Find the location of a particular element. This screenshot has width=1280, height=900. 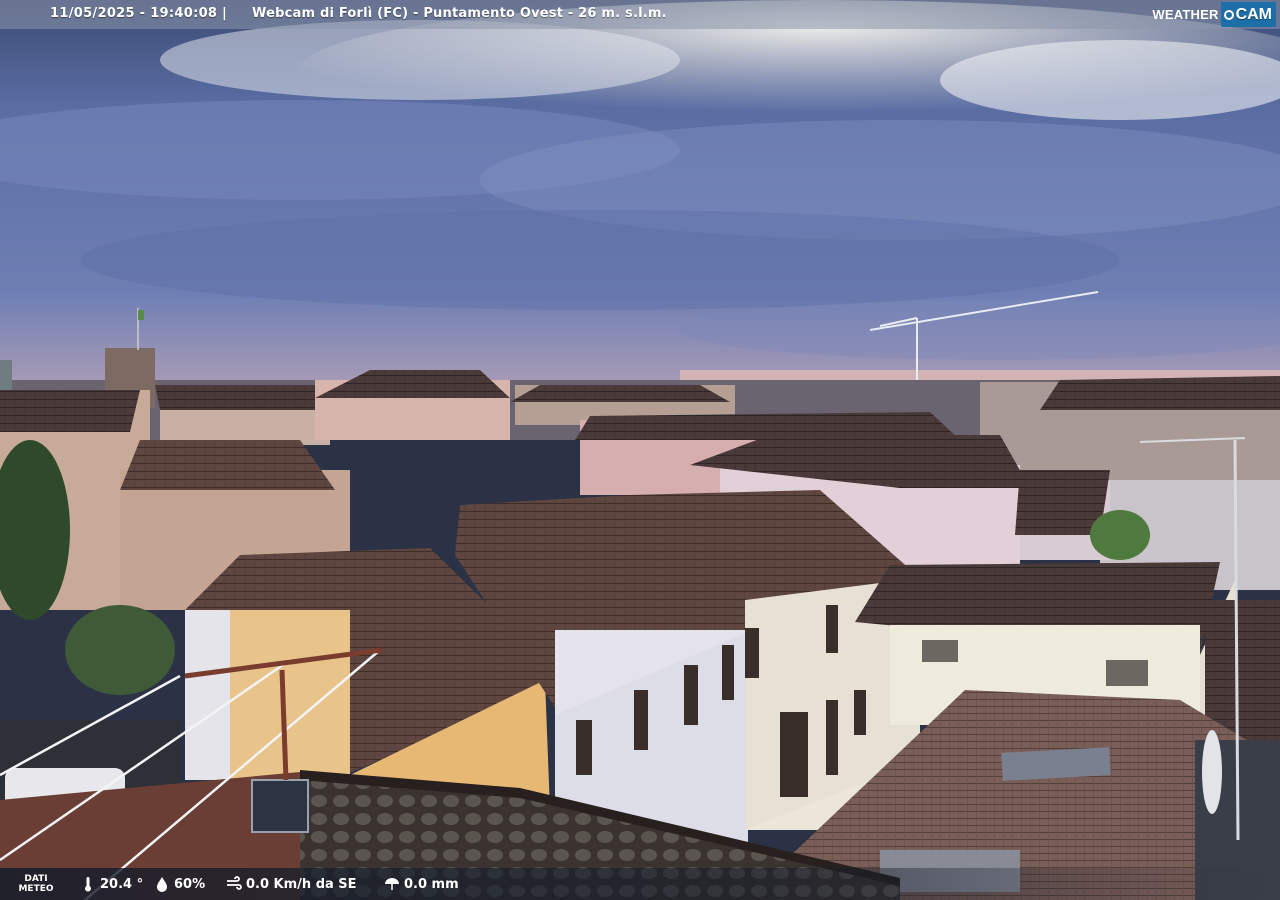

wind-icon is located at coordinates (234, 883).